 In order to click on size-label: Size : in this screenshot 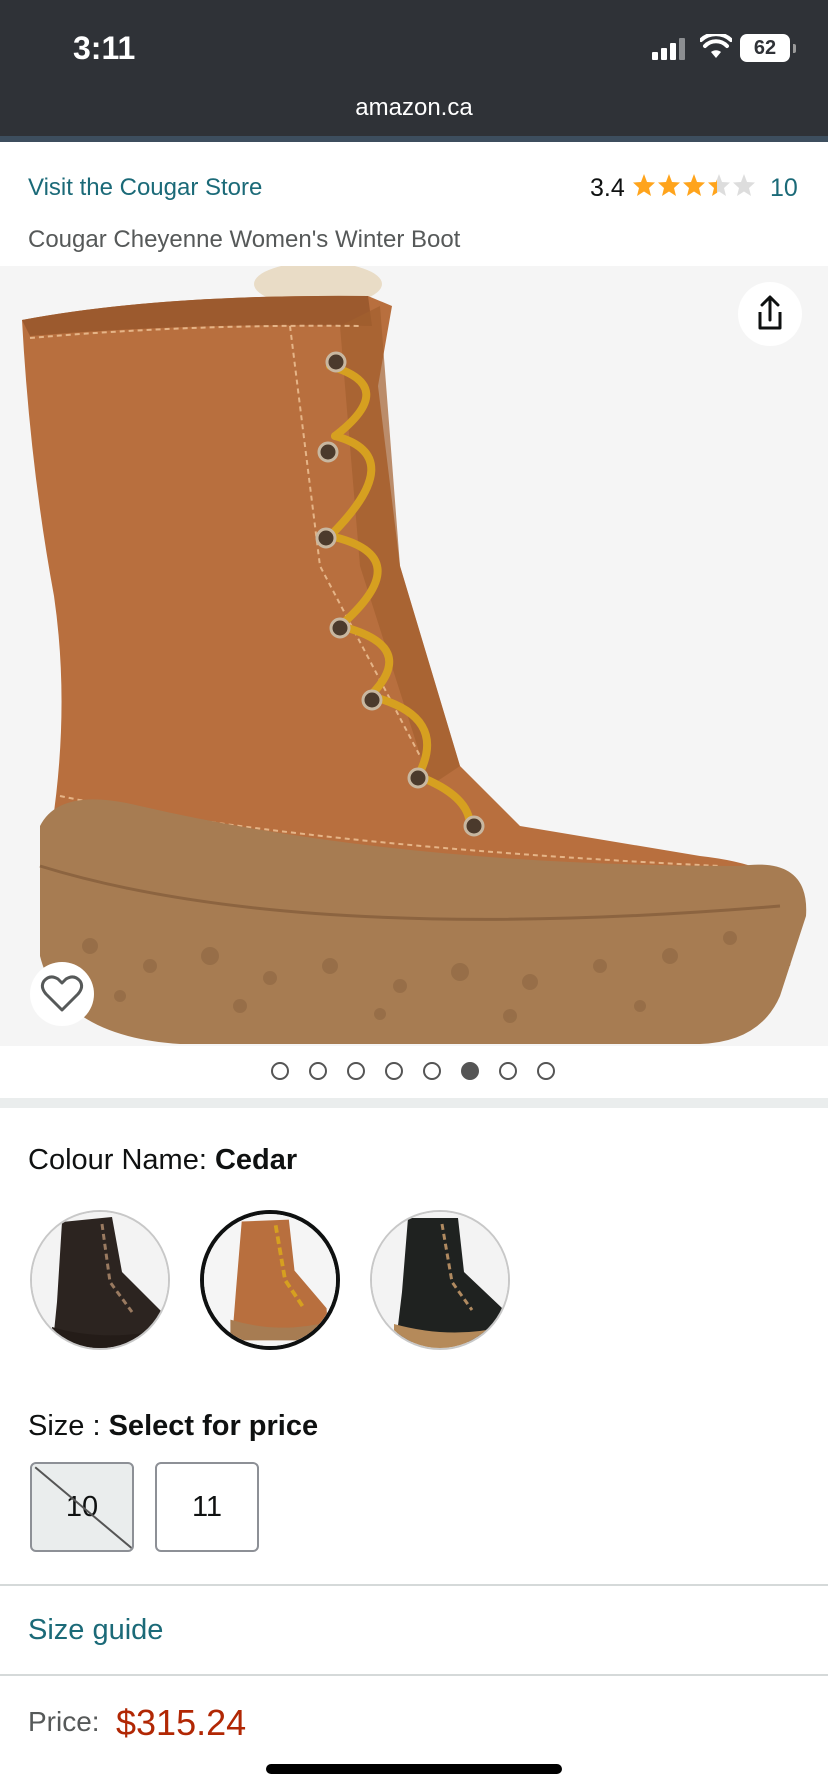, I will do `click(68, 1426)`.